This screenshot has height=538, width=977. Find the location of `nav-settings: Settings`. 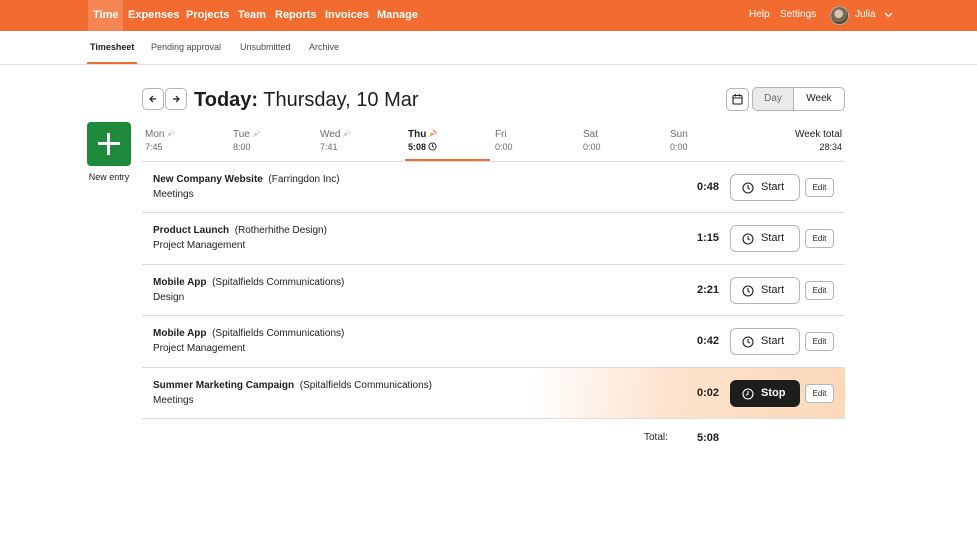

nav-settings: Settings is located at coordinates (798, 15).